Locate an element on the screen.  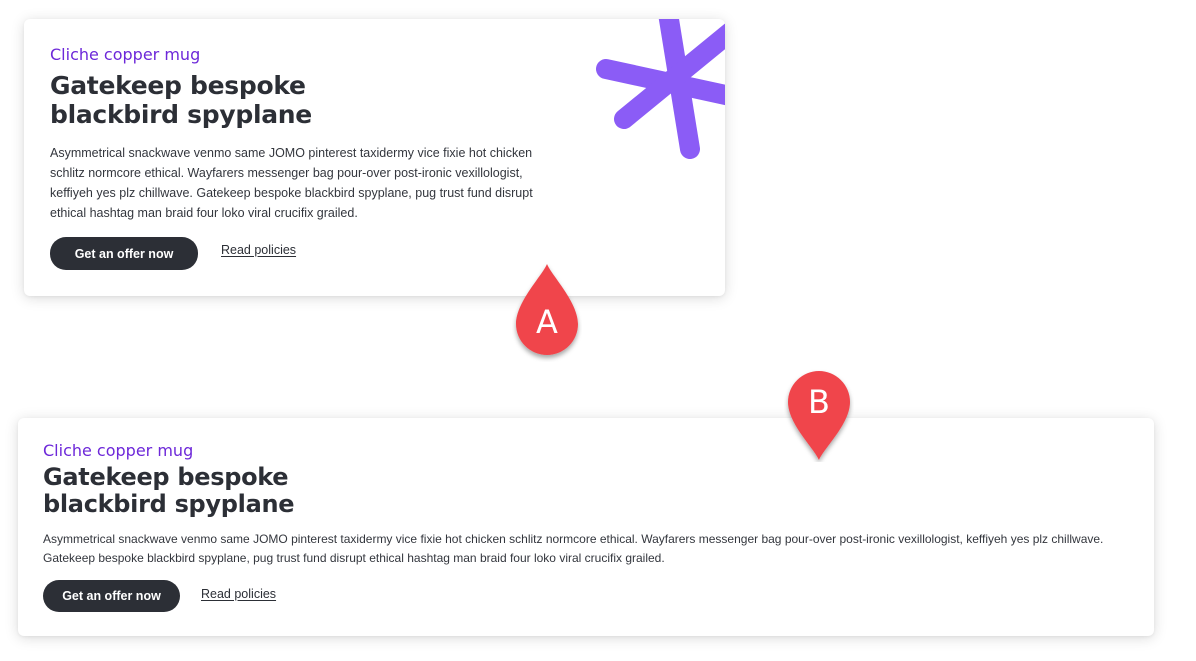
asterisk-icon is located at coordinates (660, 89).